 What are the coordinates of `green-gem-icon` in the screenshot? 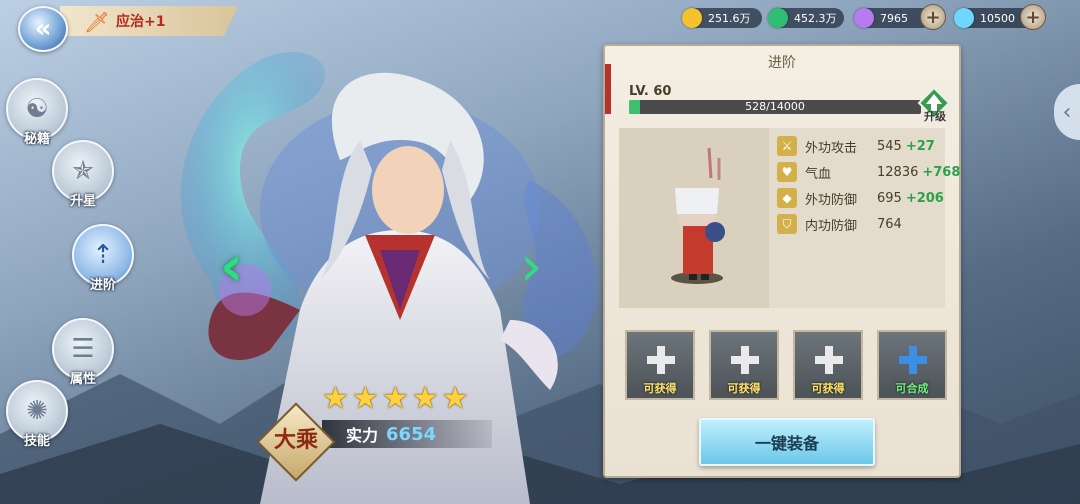 It's located at (778, 18).